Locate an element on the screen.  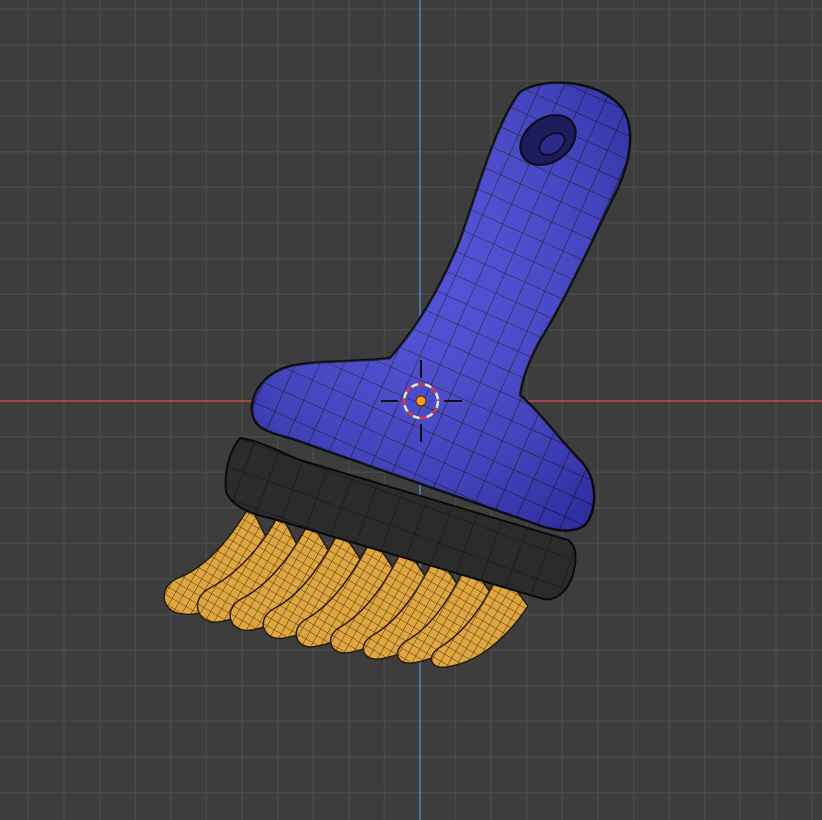
object-origin-dot is located at coordinates (421, 401).